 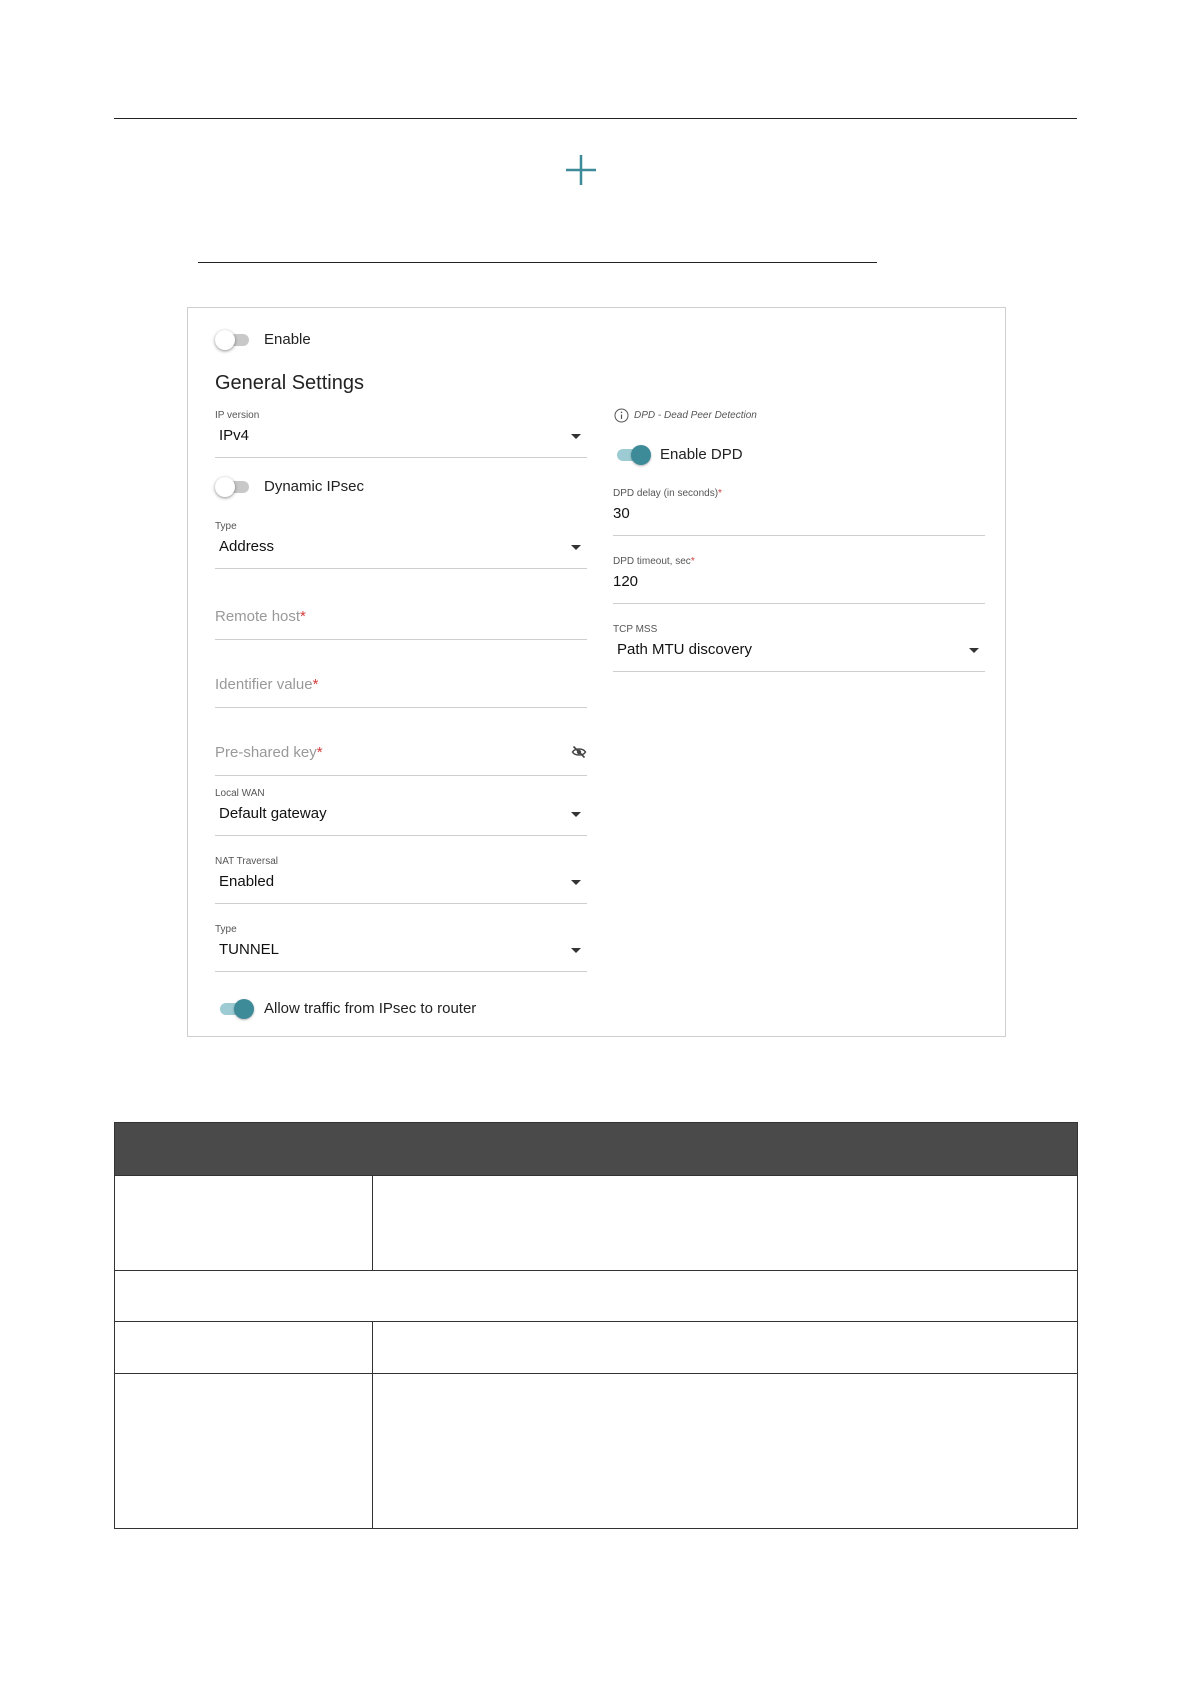 I want to click on nat-traversal-value: Enabled, so click(x=247, y=881).